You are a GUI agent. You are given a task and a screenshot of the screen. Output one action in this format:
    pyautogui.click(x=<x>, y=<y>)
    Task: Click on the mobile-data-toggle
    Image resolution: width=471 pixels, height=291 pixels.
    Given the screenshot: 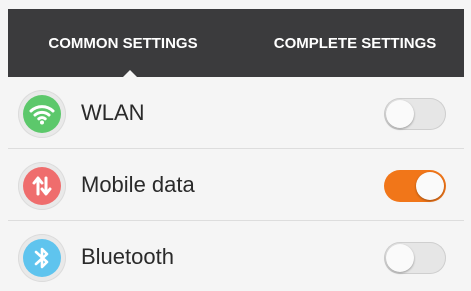 What is the action you would take?
    pyautogui.click(x=415, y=186)
    